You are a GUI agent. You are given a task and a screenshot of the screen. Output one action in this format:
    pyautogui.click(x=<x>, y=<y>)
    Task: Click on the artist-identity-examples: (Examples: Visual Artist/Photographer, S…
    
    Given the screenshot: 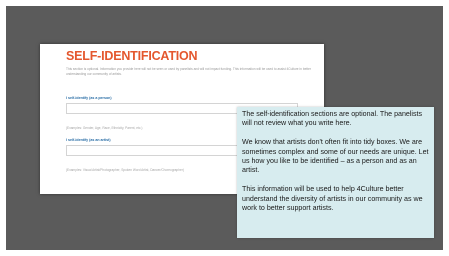 What is the action you would take?
    pyautogui.click(x=125, y=170)
    